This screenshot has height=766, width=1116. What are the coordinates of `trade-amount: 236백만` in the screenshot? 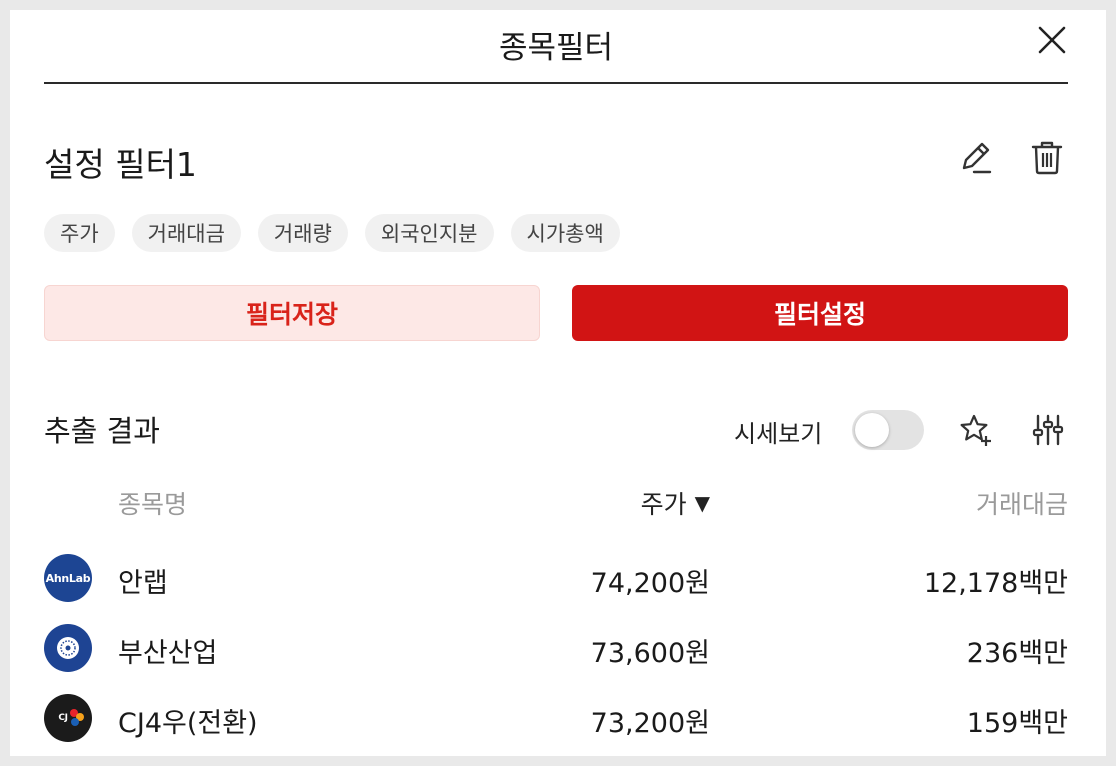 It's located at (1017, 653).